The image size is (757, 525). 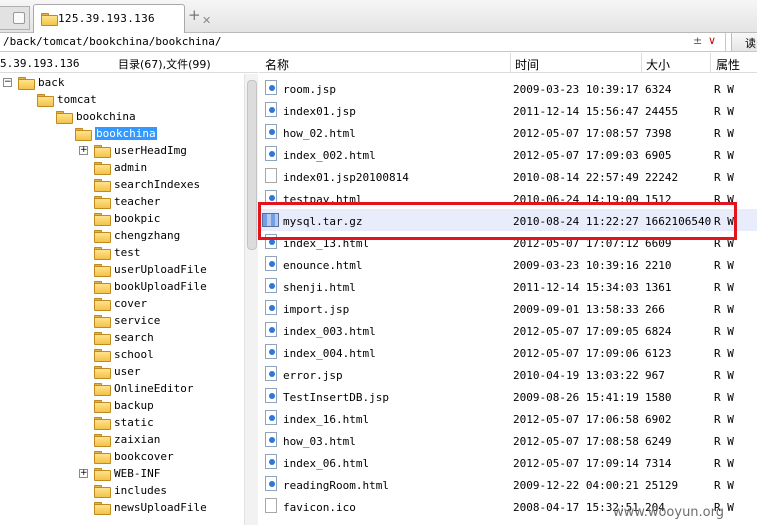 What do you see at coordinates (576, 287) in the screenshot?
I see `file-time: 2011-12-14 15:34:03` at bounding box center [576, 287].